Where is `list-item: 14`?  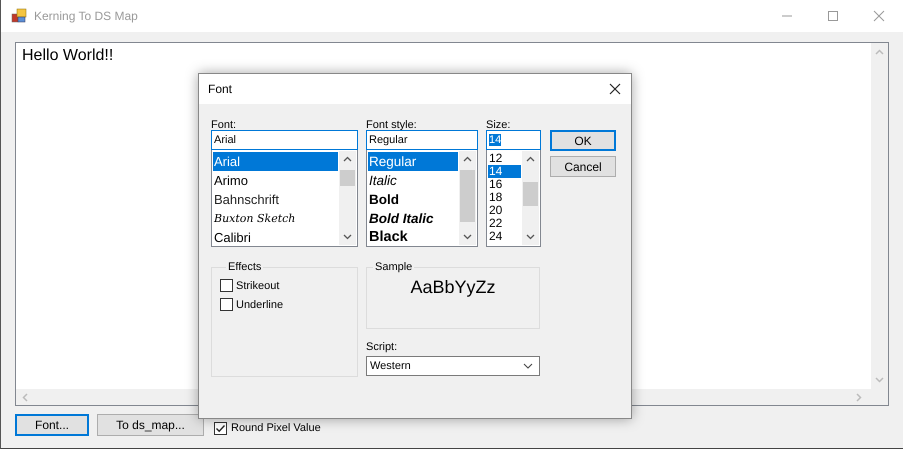 list-item: 14 is located at coordinates (504, 171).